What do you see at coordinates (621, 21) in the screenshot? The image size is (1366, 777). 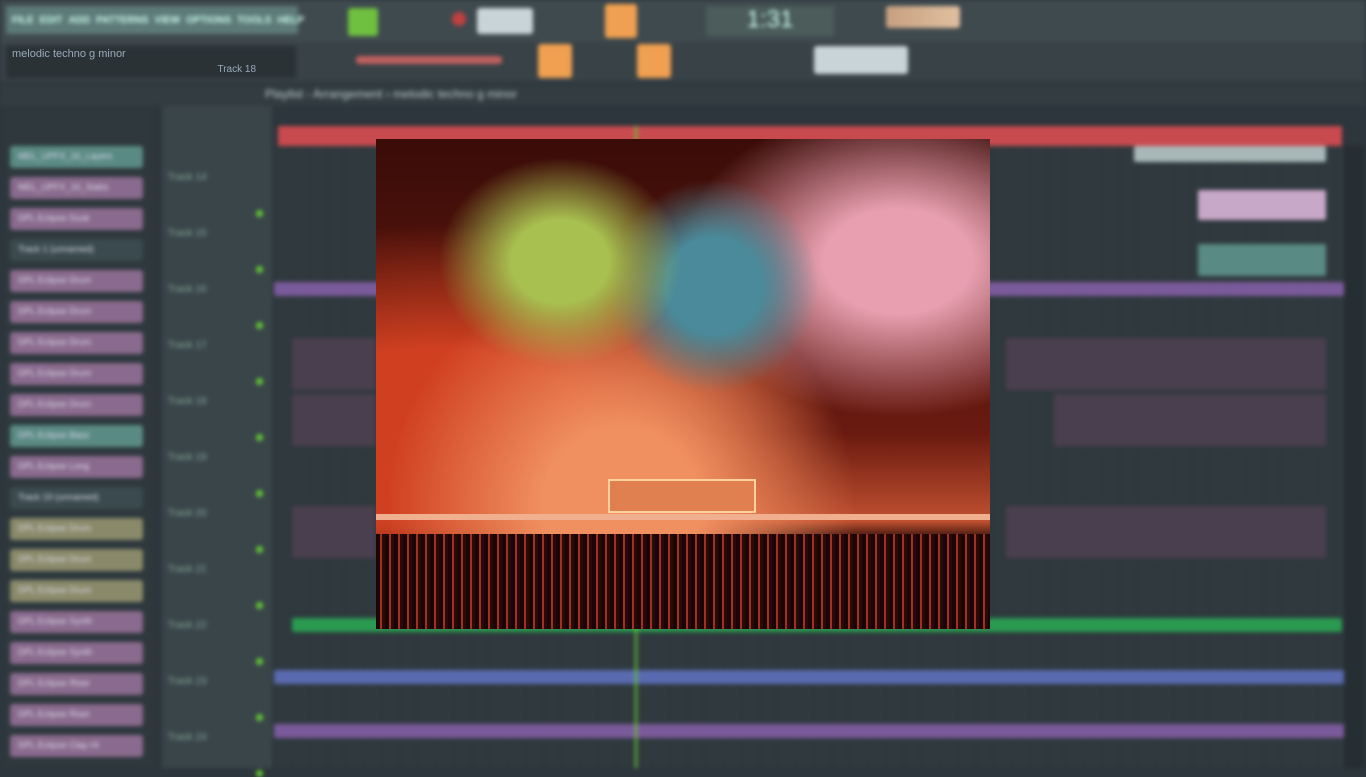 I see `snap-button` at bounding box center [621, 21].